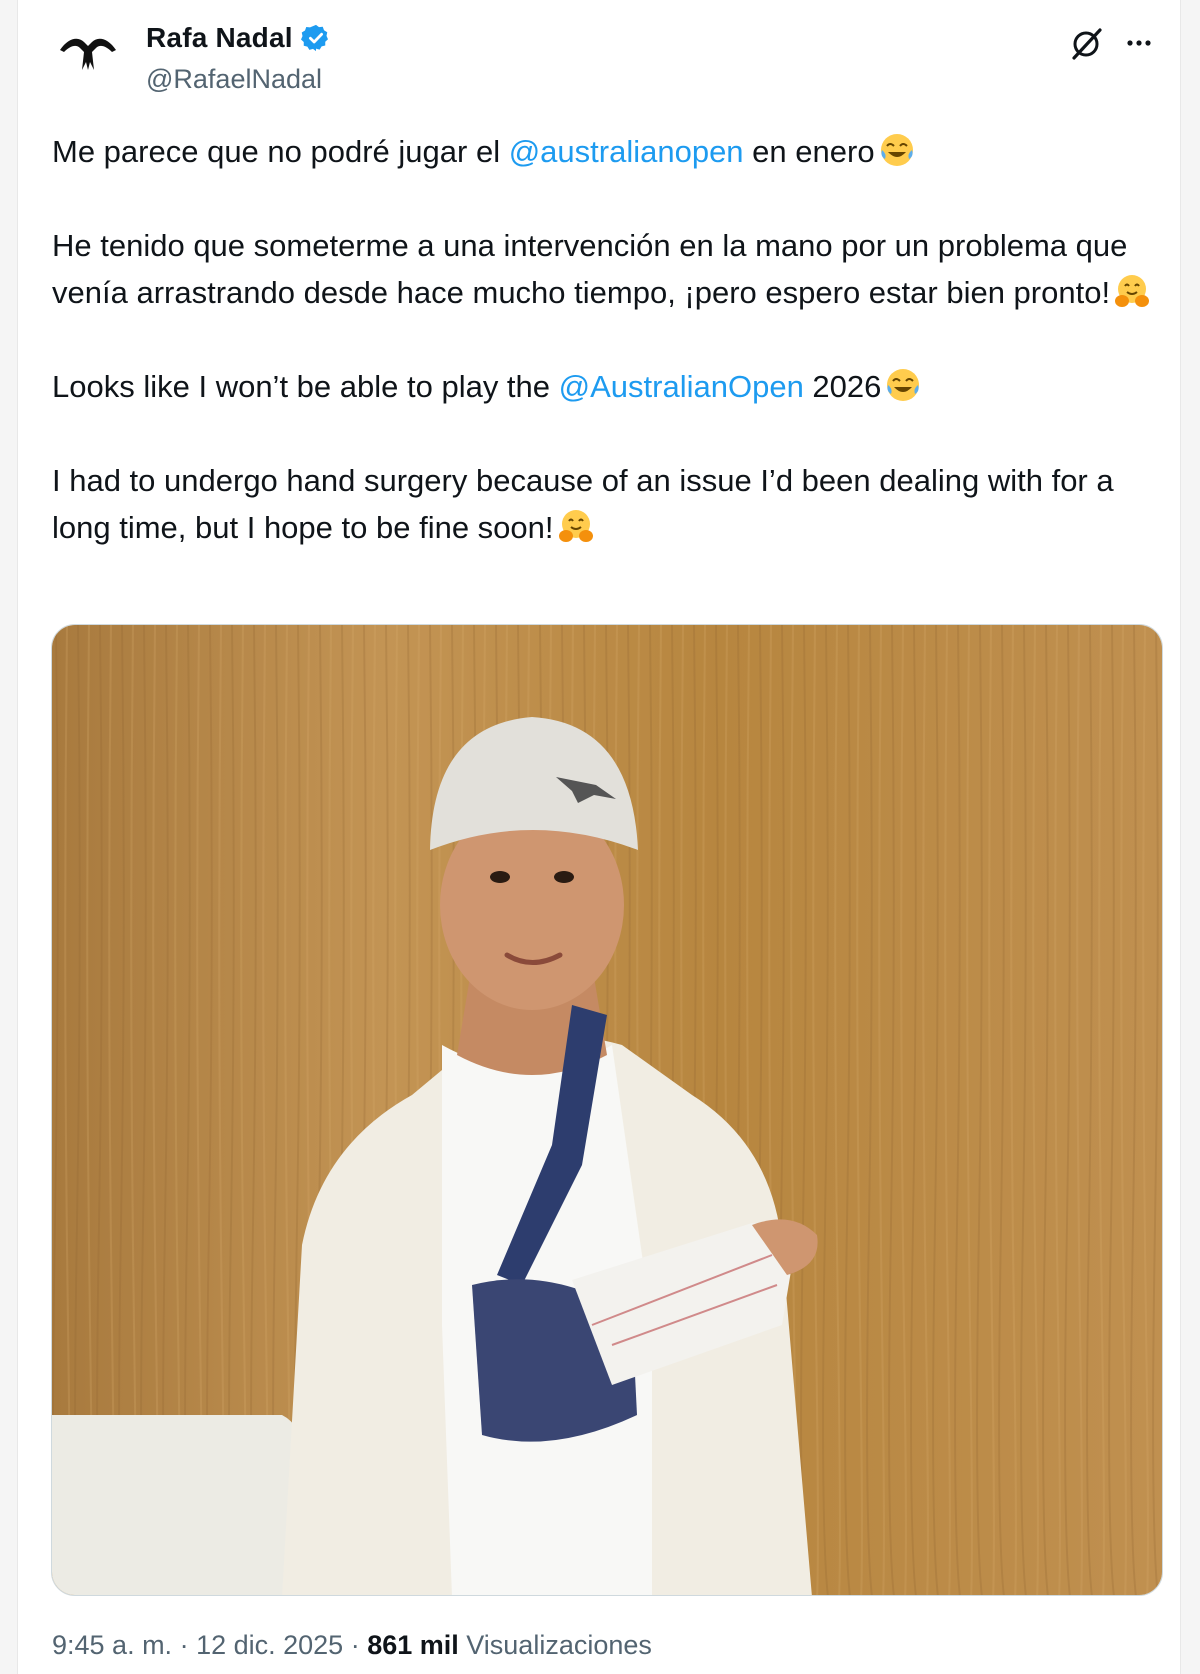  What do you see at coordinates (1087, 43) in the screenshot?
I see `grok-icon` at bounding box center [1087, 43].